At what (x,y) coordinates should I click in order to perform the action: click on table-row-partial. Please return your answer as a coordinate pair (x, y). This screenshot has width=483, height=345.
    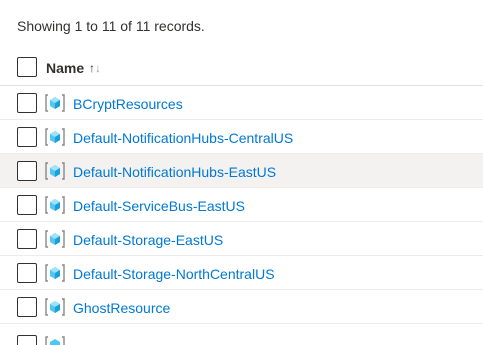
    Looking at the image, I should click on (241, 334).